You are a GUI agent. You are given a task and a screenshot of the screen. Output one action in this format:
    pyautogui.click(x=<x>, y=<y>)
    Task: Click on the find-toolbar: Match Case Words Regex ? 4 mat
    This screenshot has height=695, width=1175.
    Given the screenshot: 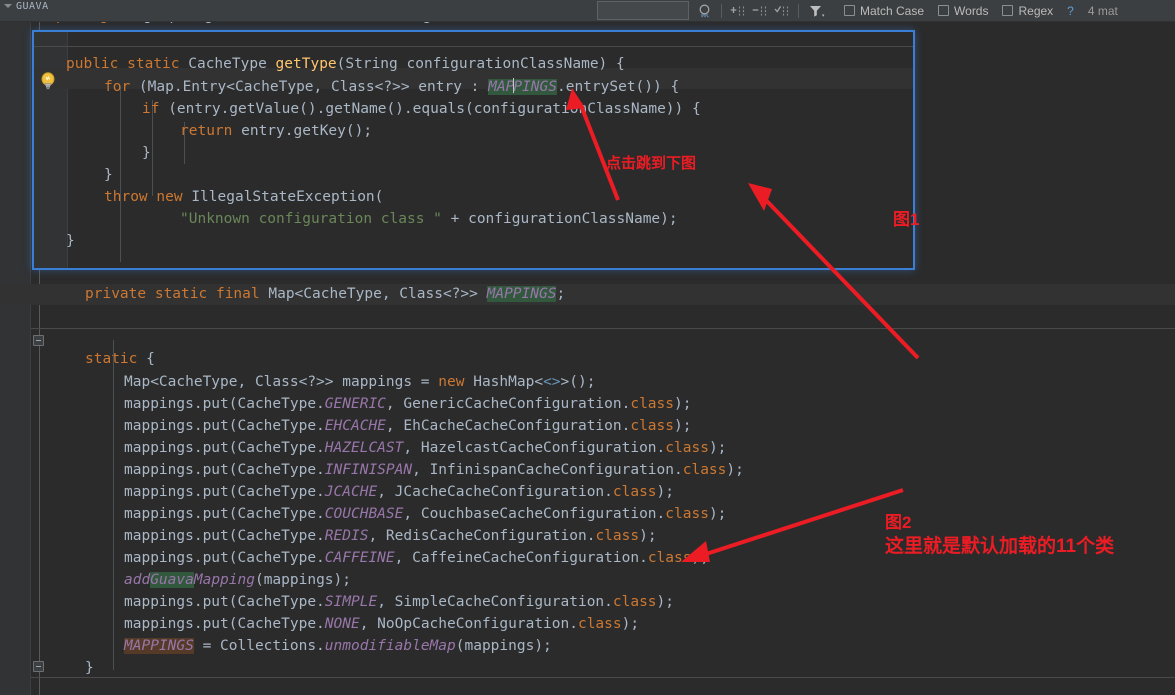 What is the action you would take?
    pyautogui.click(x=587, y=11)
    